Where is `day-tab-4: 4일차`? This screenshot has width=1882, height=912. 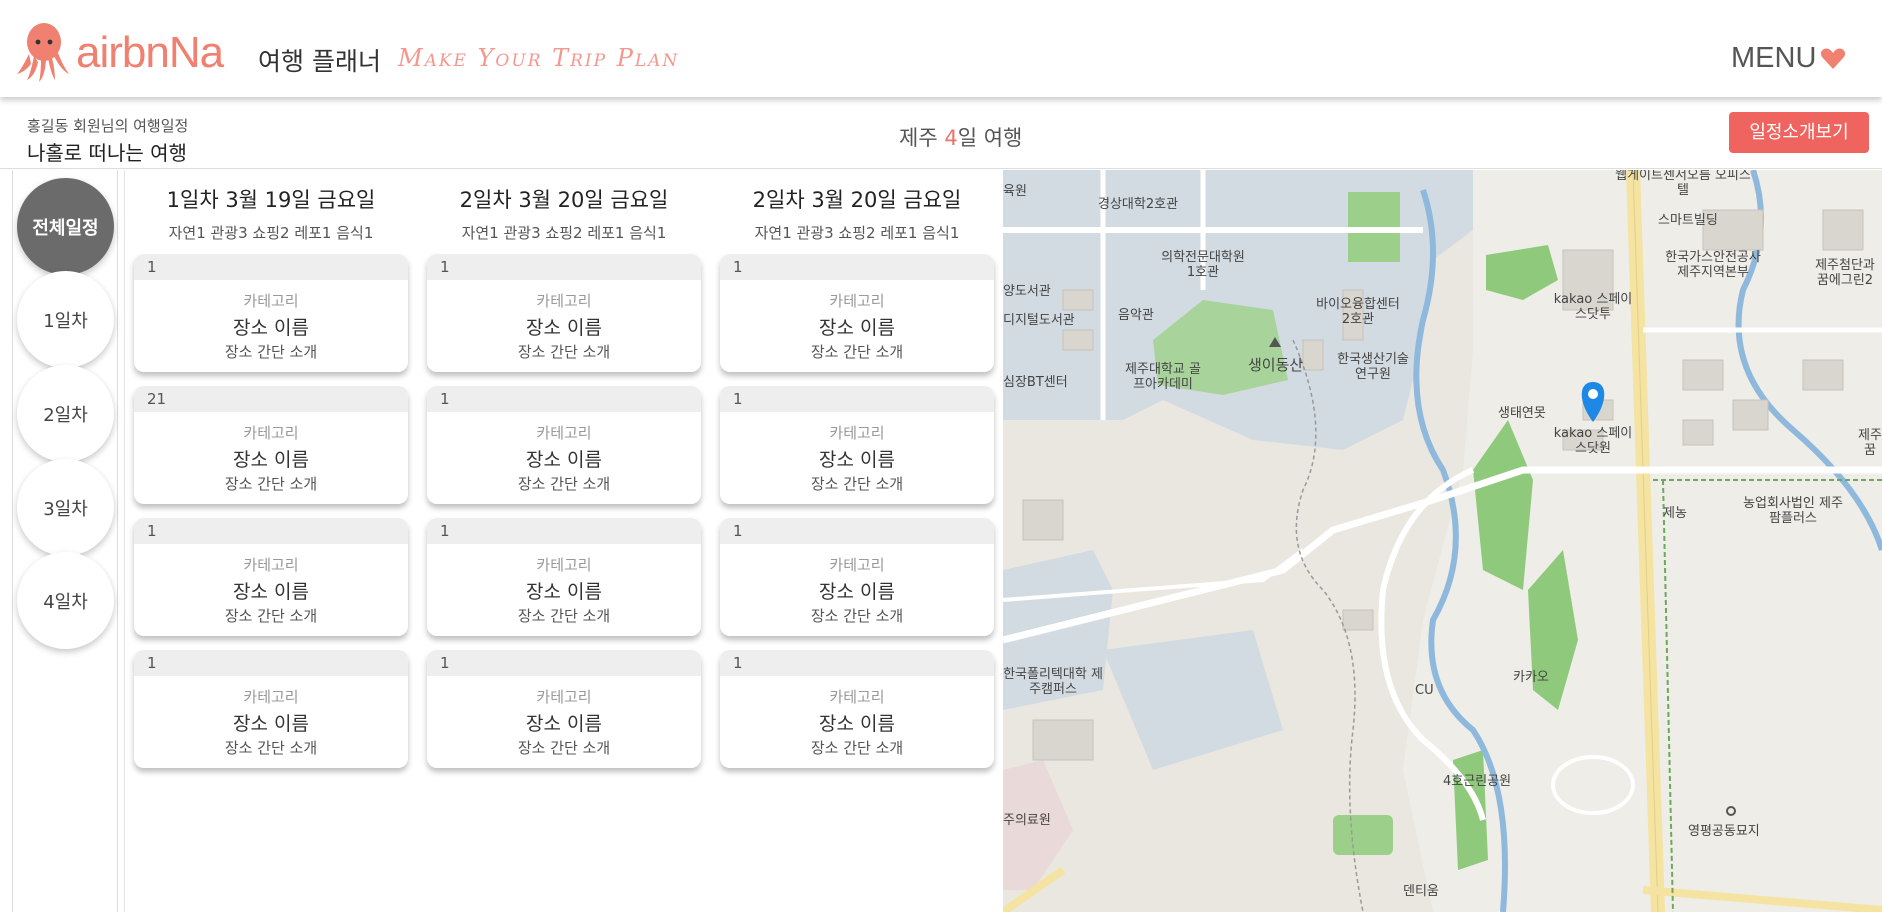 day-tab-4: 4일차 is located at coordinates (65, 600).